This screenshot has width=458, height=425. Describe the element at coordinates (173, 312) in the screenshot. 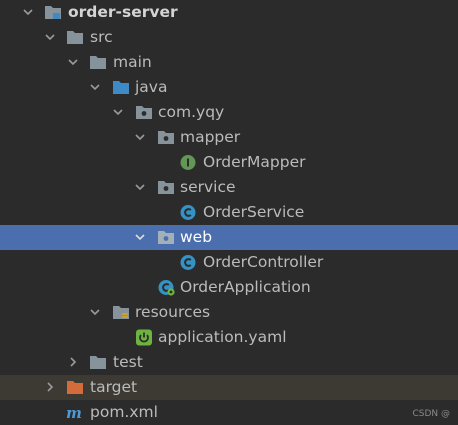

I see `tree-node-label: resources` at that location.